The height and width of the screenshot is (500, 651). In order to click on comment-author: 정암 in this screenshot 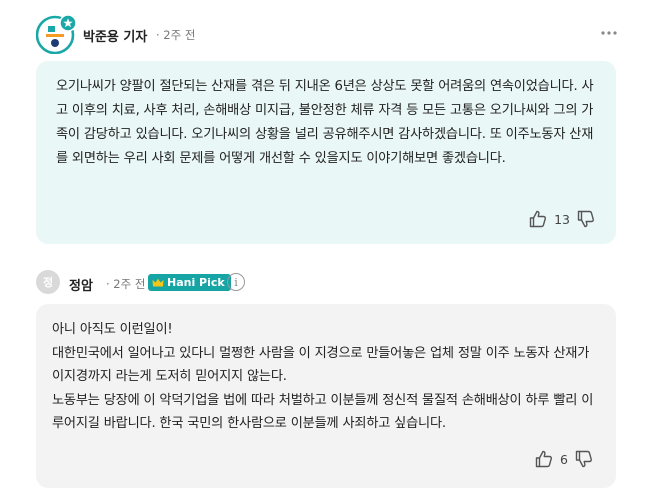, I will do `click(81, 284)`.